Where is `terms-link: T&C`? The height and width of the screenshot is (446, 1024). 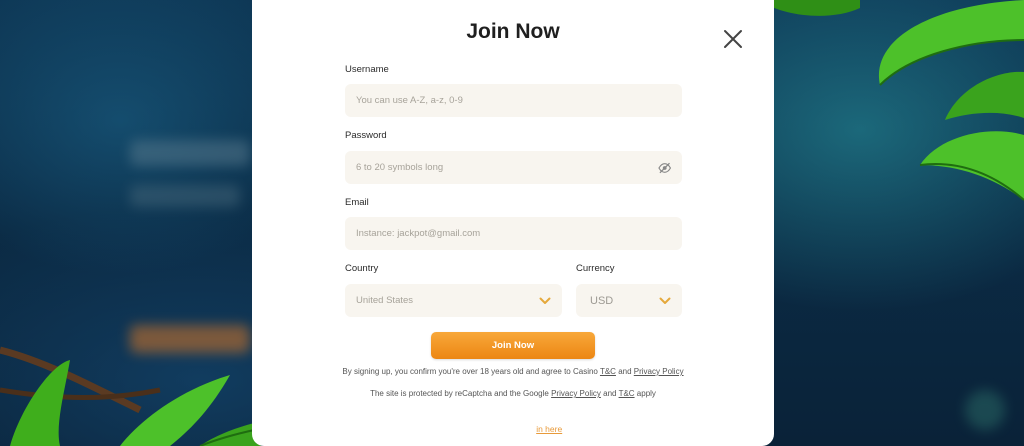 terms-link: T&C is located at coordinates (608, 371).